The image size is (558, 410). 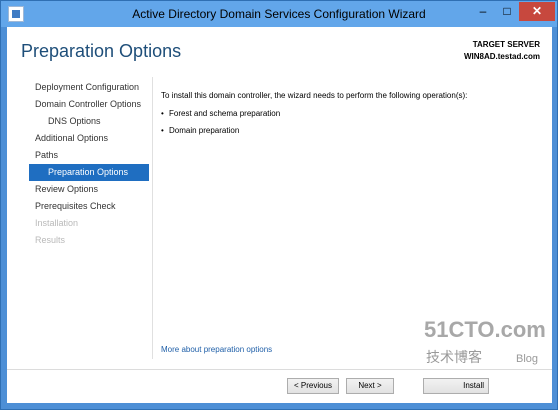 I want to click on nav-item-prerequisites-check: Prerequisites Check, so click(x=89, y=206).